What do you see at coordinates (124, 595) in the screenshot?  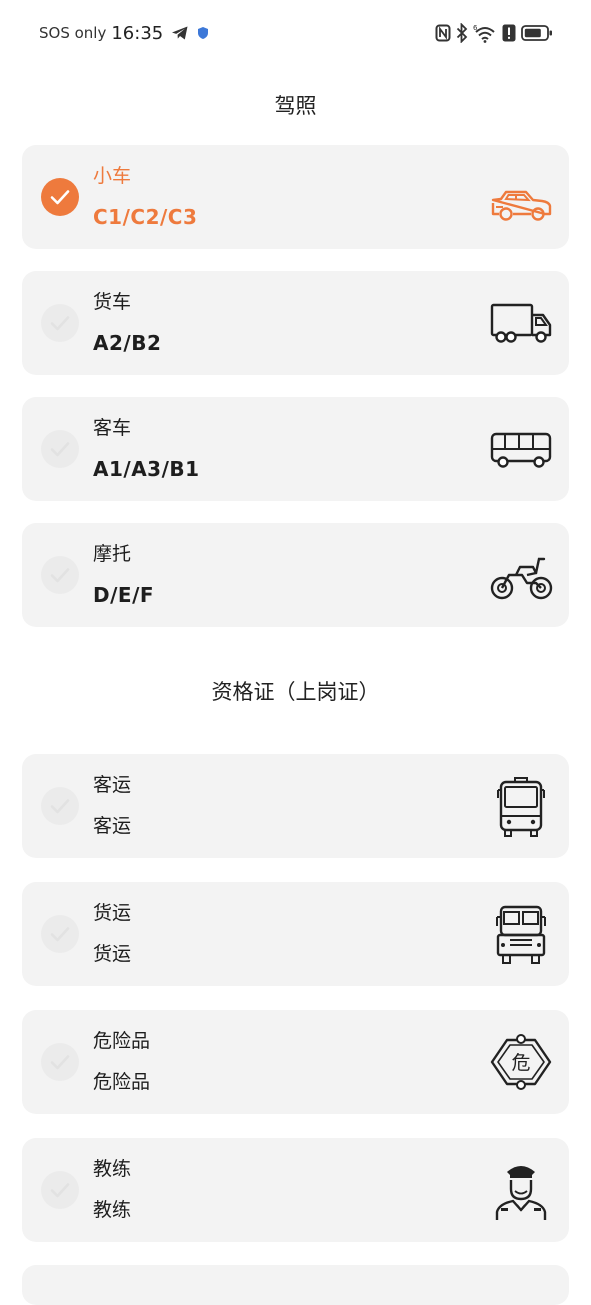 I see `license-code: D/E/F` at bounding box center [124, 595].